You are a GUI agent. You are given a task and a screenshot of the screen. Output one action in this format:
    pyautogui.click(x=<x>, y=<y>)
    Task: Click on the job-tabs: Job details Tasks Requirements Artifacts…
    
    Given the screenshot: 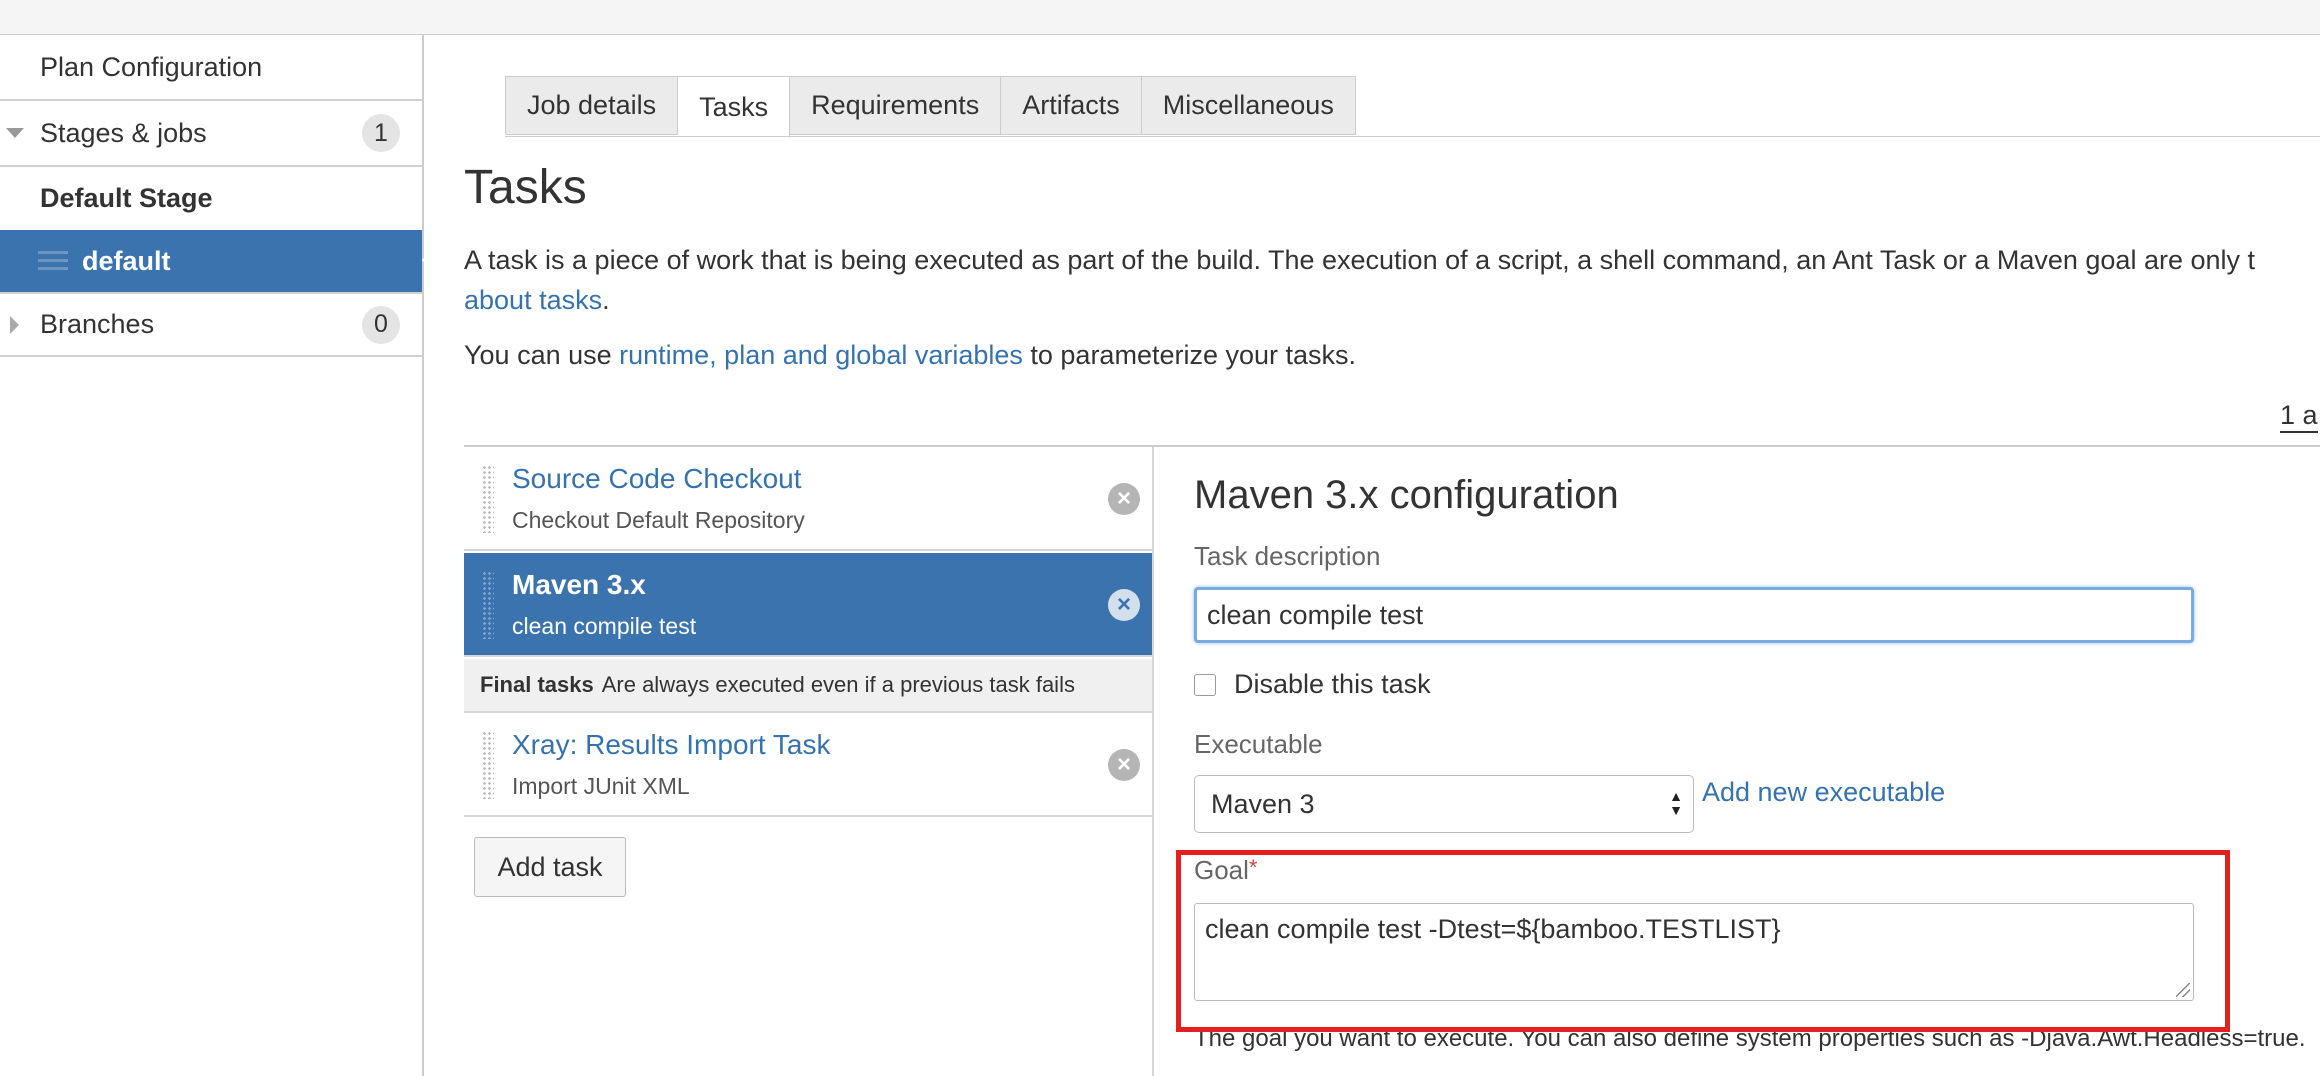 What is the action you would take?
    pyautogui.click(x=930, y=107)
    